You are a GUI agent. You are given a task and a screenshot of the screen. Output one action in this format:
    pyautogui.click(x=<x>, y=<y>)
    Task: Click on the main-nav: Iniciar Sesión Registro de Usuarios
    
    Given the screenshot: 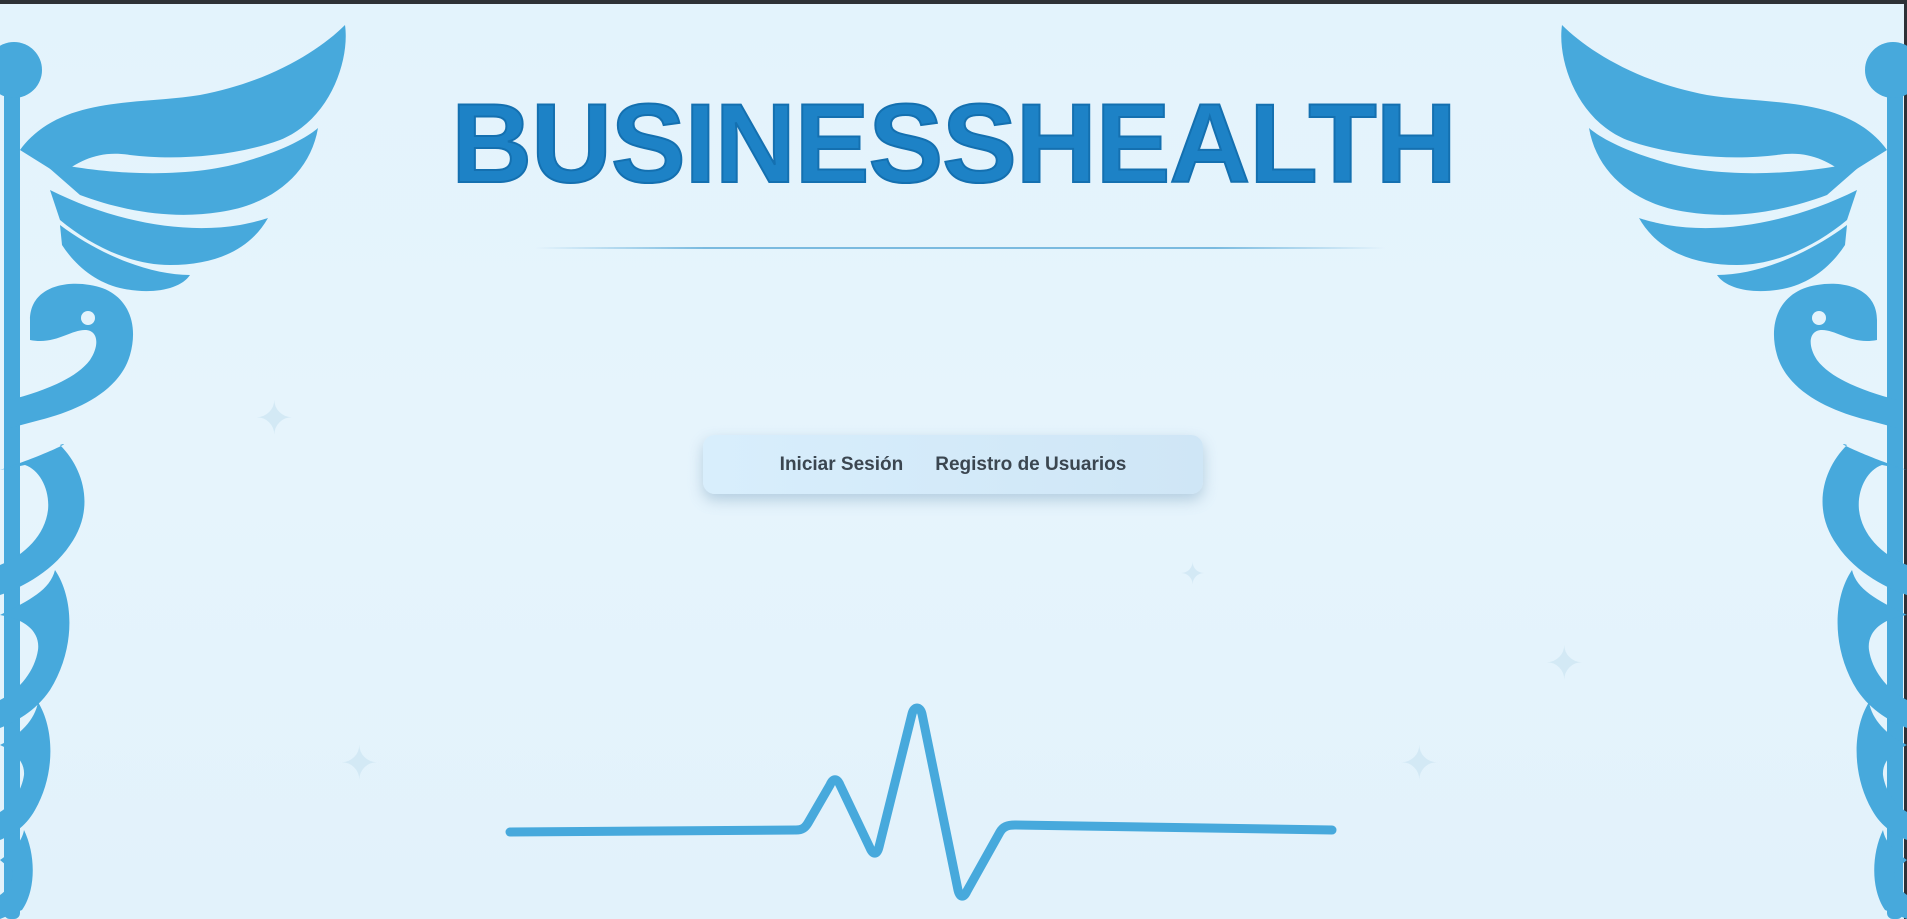 What is the action you would take?
    pyautogui.click(x=953, y=464)
    